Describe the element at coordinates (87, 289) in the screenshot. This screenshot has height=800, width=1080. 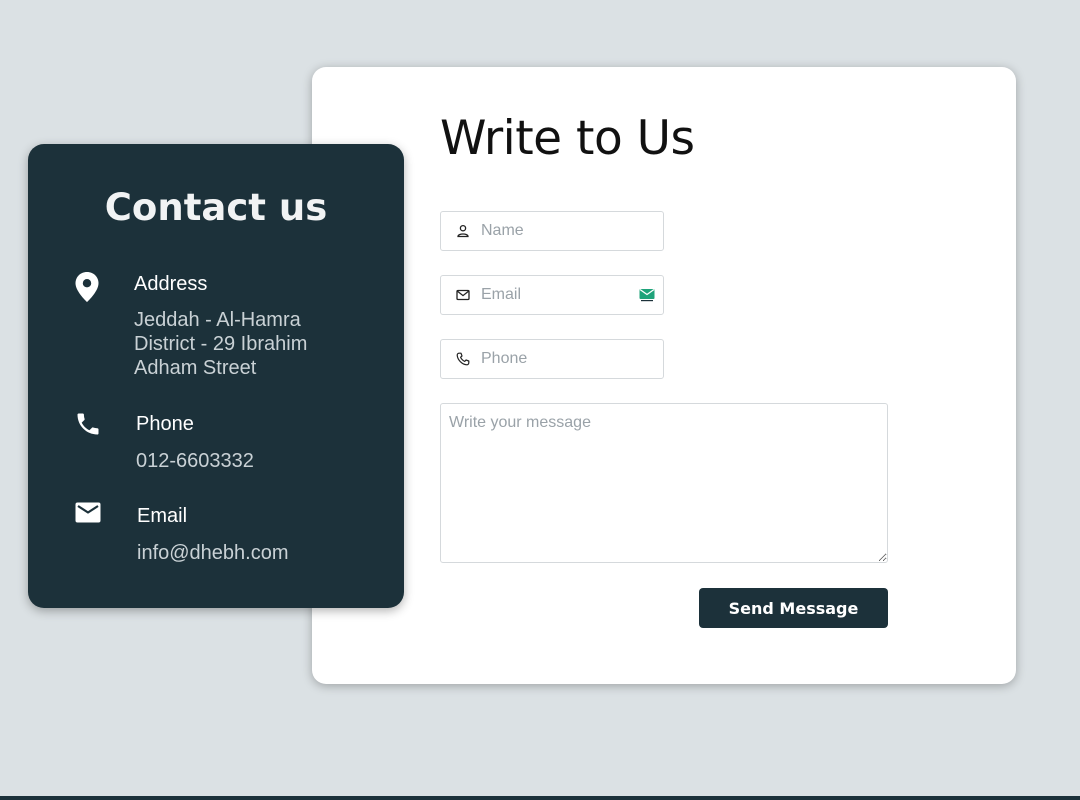
I see `location-pin-icon` at that location.